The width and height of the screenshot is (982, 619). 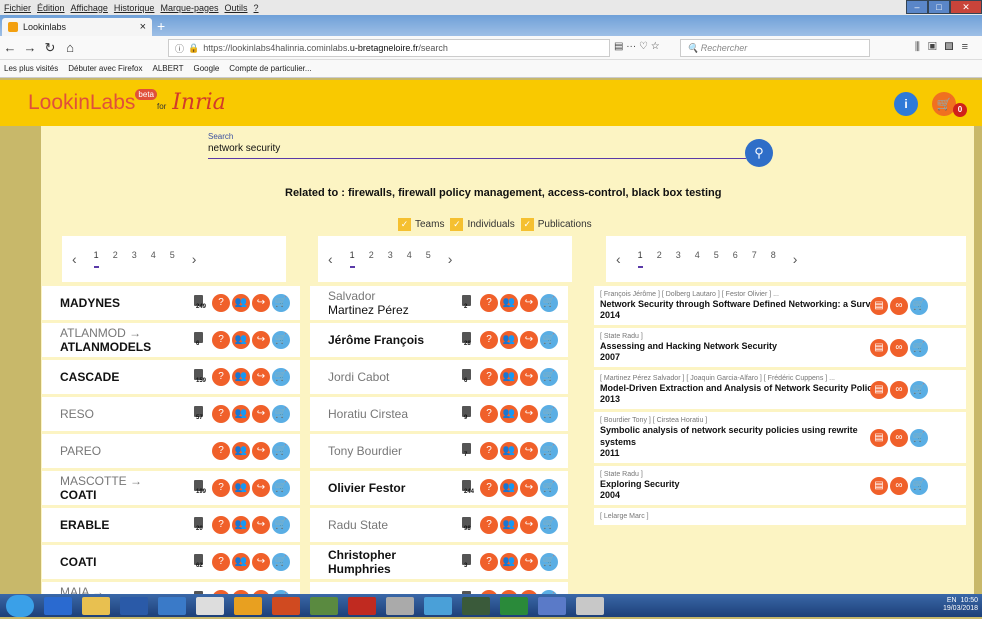 What do you see at coordinates (80, 451) in the screenshot?
I see `item-name: PAREO` at bounding box center [80, 451].